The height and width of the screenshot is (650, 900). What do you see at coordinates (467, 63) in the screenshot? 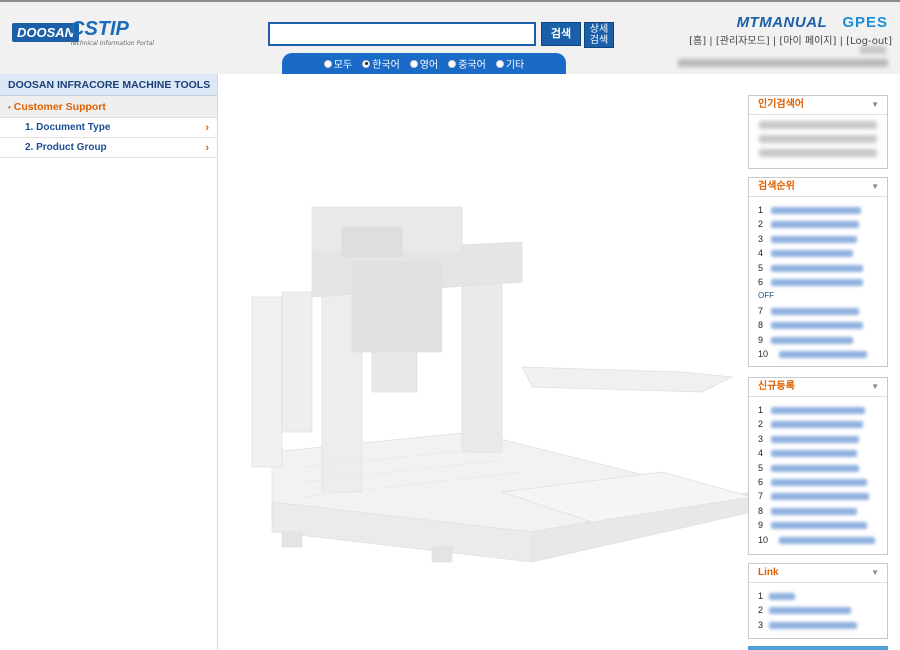
I see `lang-chinese: 중국어` at bounding box center [467, 63].